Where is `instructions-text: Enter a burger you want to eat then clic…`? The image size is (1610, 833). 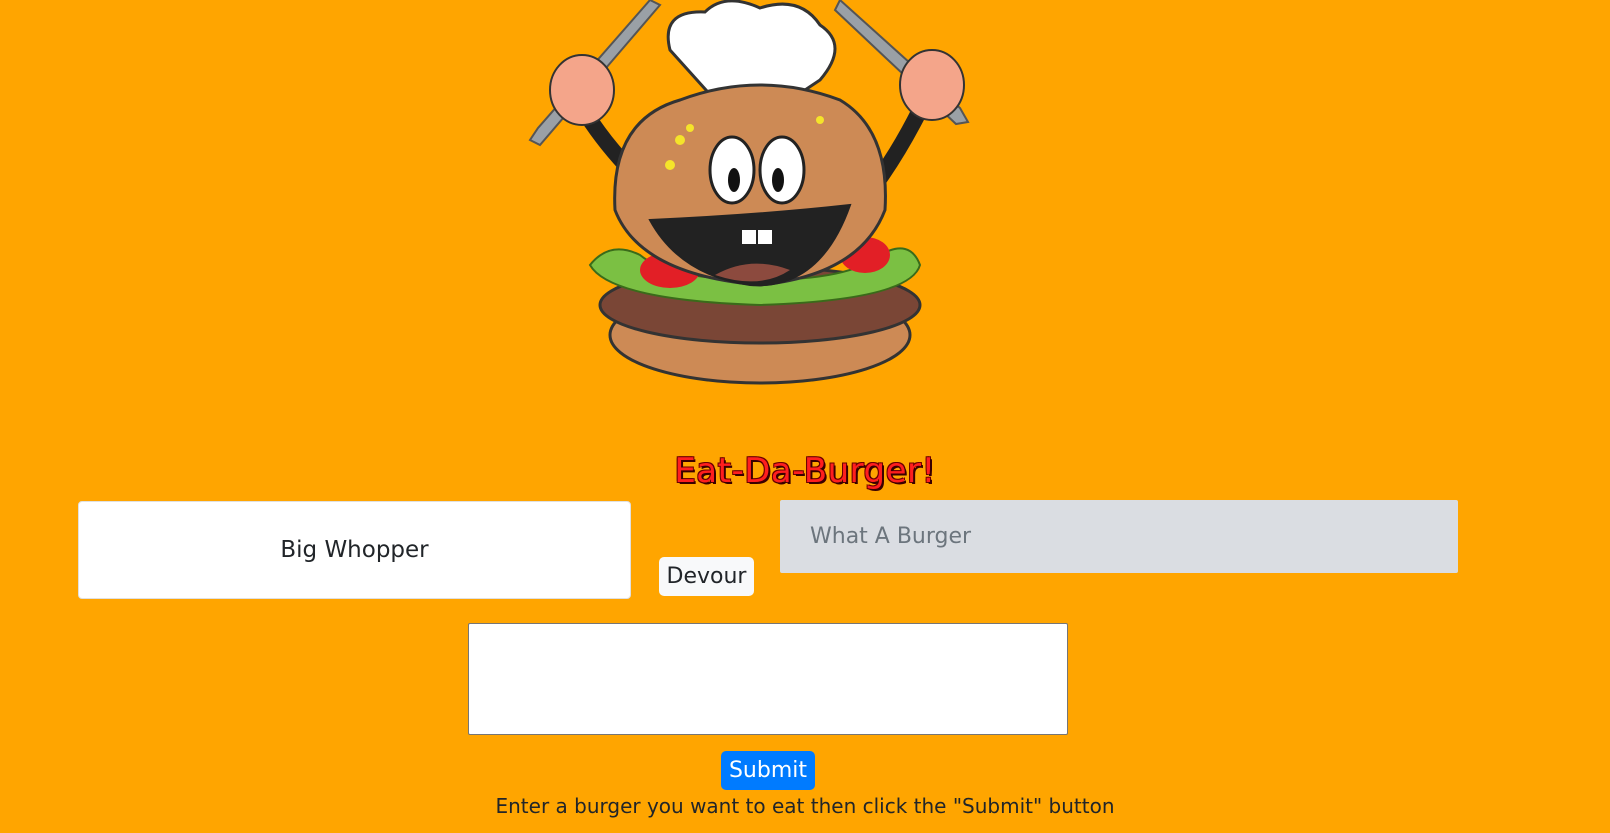 instructions-text: Enter a burger you want to eat then clic… is located at coordinates (805, 806).